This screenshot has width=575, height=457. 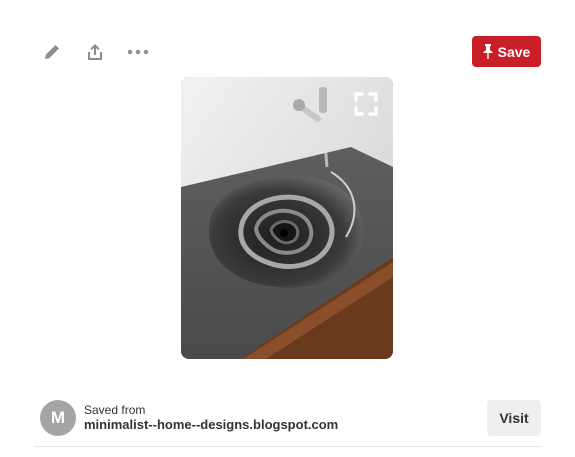 What do you see at coordinates (487, 51) in the screenshot?
I see `pin-icon` at bounding box center [487, 51].